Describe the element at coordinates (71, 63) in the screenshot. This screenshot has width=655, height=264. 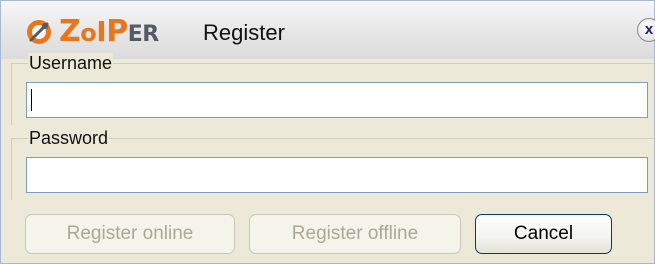
I see `username-label: Username` at that location.